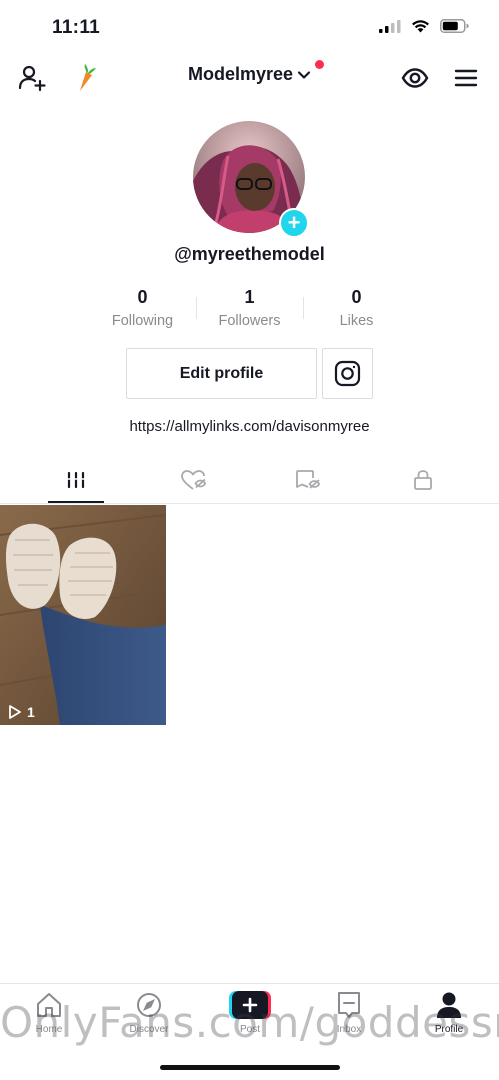  Describe the element at coordinates (349, 1005) in the screenshot. I see `inbox-icon` at that location.